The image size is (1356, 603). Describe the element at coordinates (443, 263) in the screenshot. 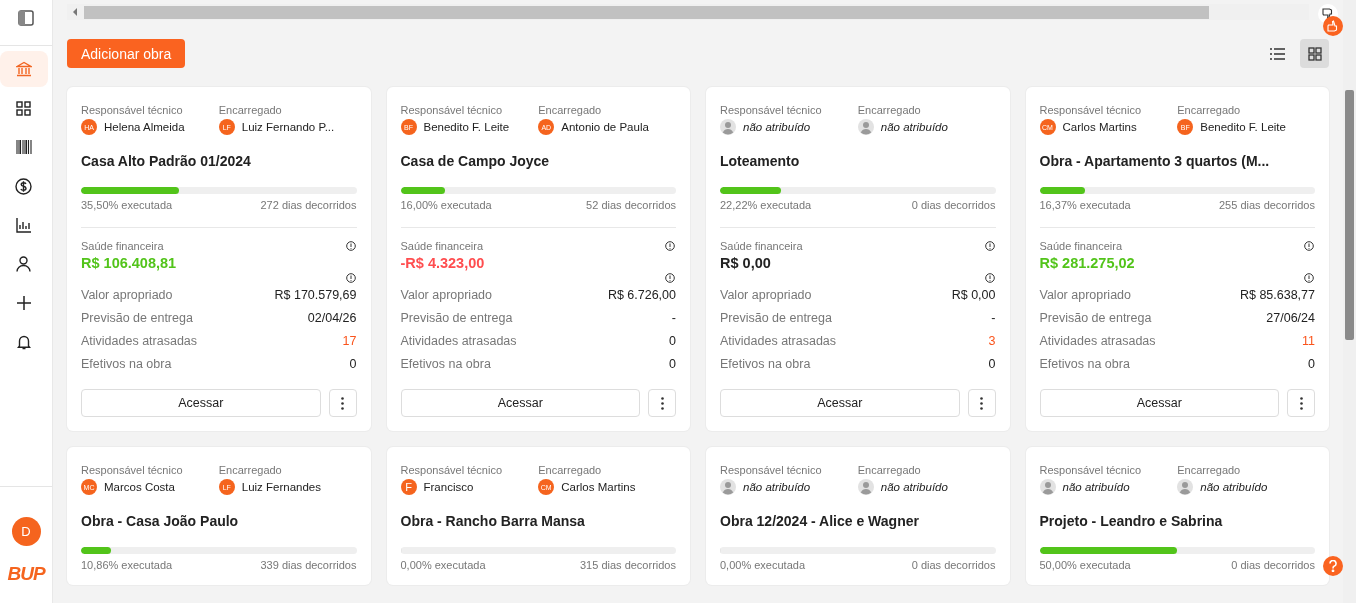

I see `health-value: -R$ 4.323,00` at that location.